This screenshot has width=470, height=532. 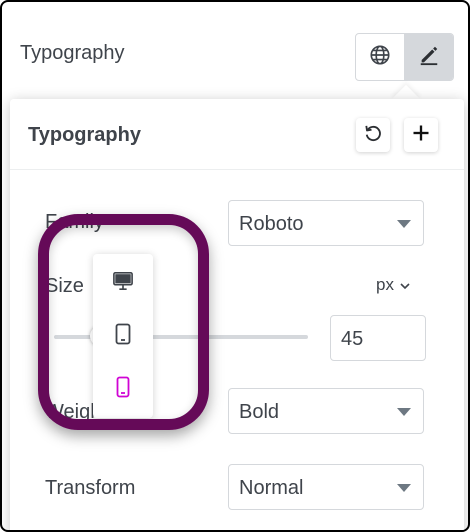 What do you see at coordinates (271, 224) in the screenshot?
I see `family-value: Roboto` at bounding box center [271, 224].